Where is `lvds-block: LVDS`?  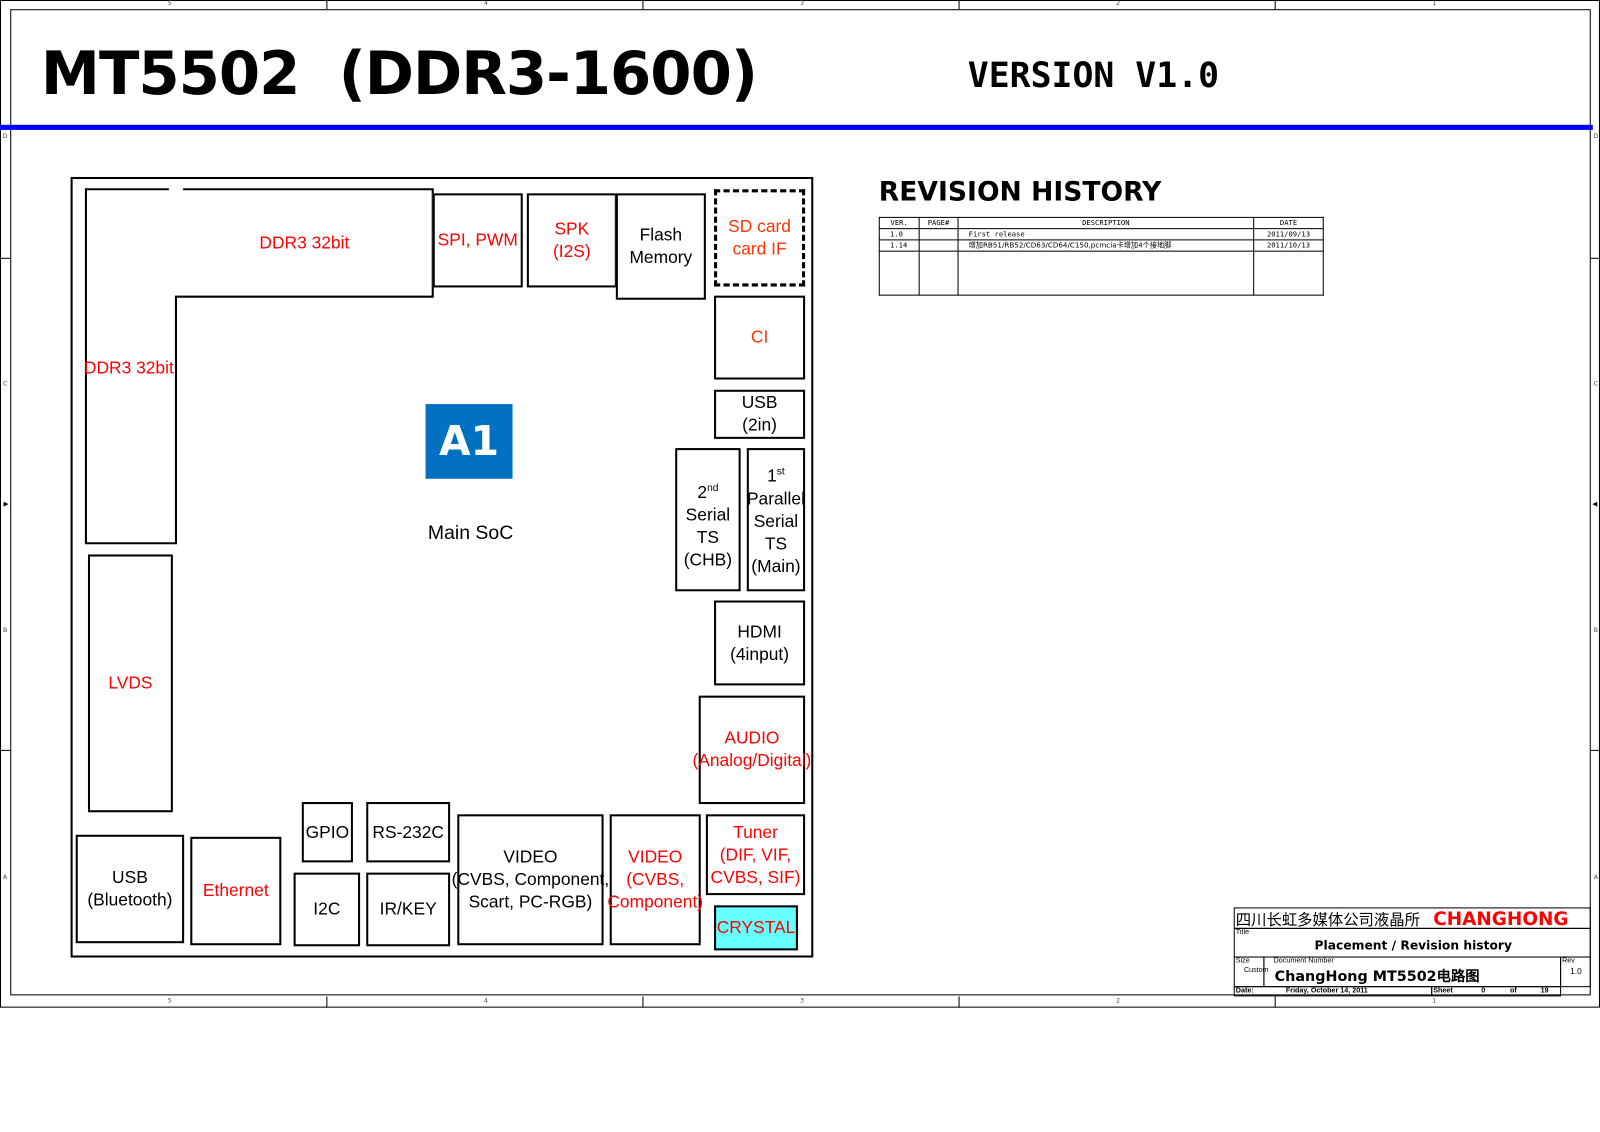 lvds-block: LVDS is located at coordinates (130, 683).